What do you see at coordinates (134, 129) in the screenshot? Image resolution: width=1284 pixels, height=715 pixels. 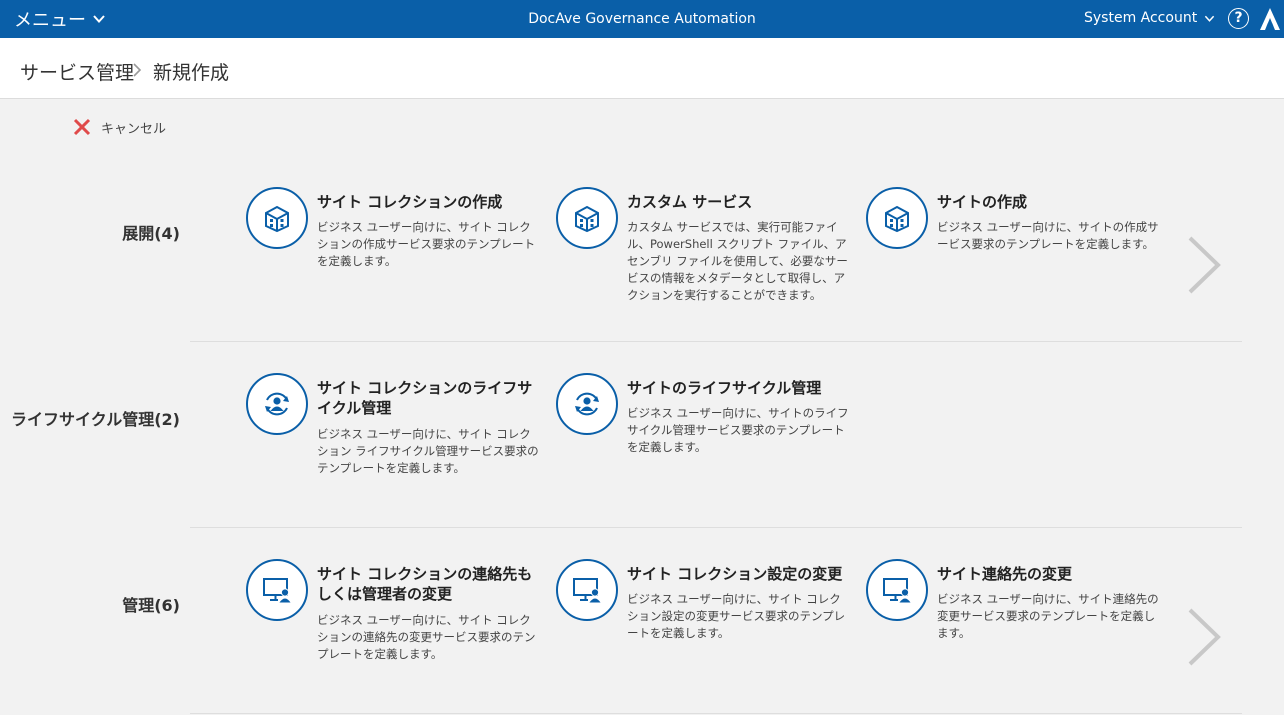 I see `cancel-label: キャンセル` at bounding box center [134, 129].